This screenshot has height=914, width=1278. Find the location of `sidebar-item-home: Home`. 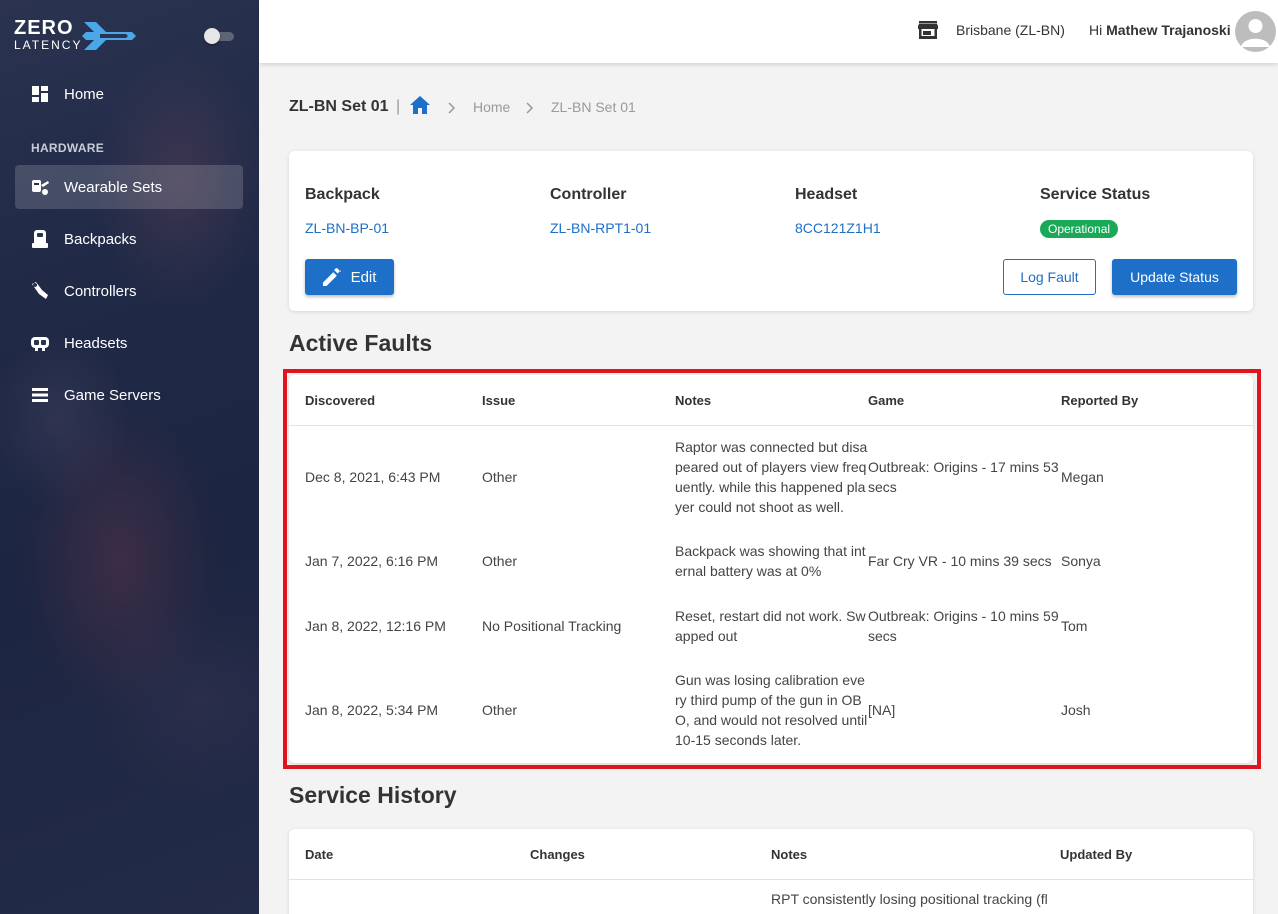

sidebar-item-home: Home is located at coordinates (129, 94).